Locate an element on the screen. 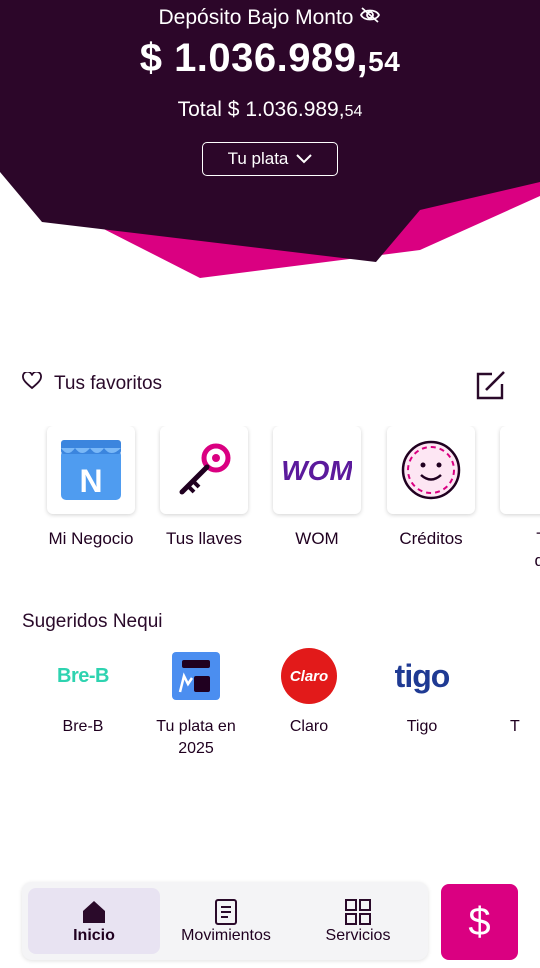 Image resolution: width=540 pixels, height=968 pixels. chevron-down-icon is located at coordinates (304, 159).